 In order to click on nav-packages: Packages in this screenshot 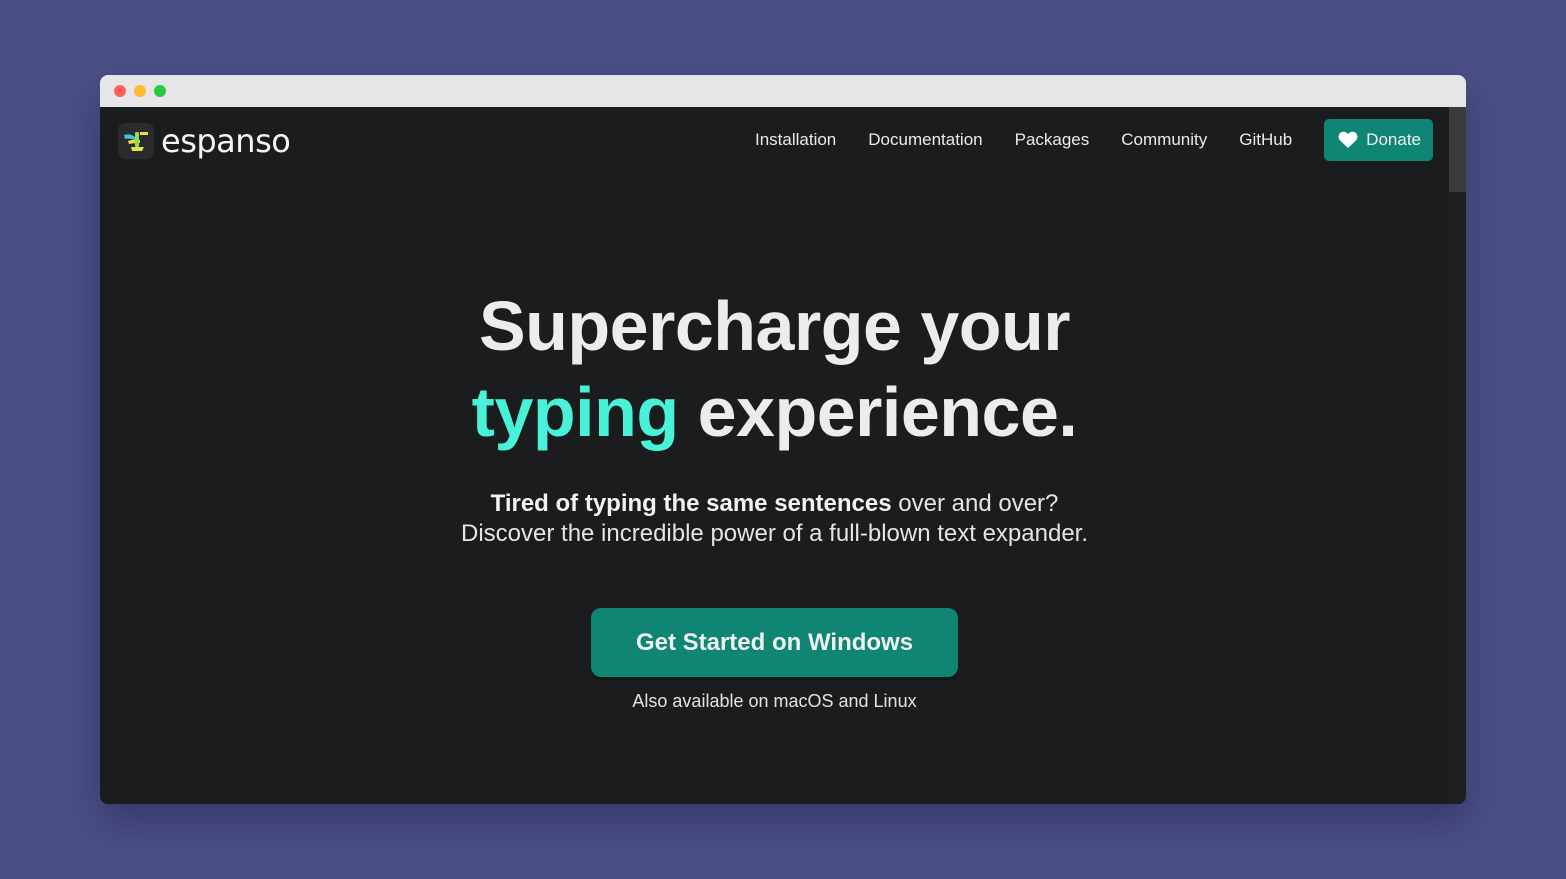, I will do `click(1052, 140)`.